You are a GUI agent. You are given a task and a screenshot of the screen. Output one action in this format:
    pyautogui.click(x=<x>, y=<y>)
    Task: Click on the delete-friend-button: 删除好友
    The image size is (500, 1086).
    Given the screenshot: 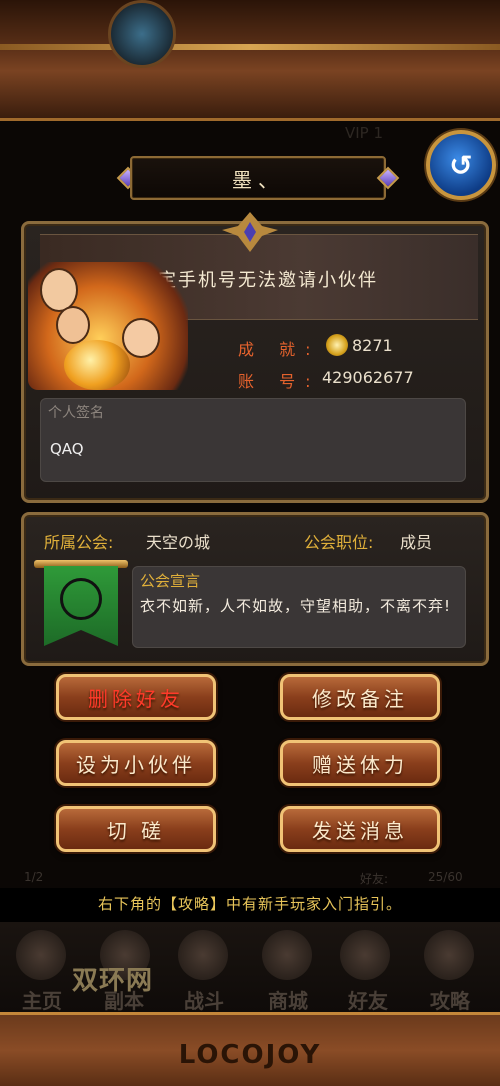 What is the action you would take?
    pyautogui.click(x=136, y=697)
    